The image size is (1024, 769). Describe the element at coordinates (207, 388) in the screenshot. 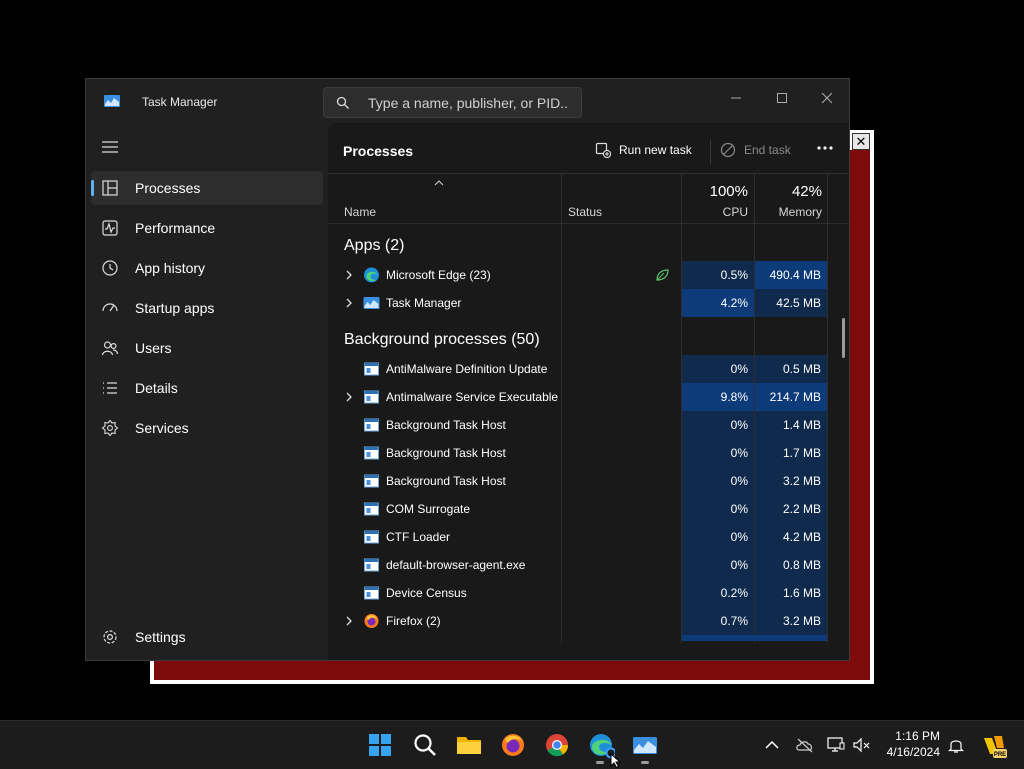

I see `sidebar-item-details: Details` at that location.